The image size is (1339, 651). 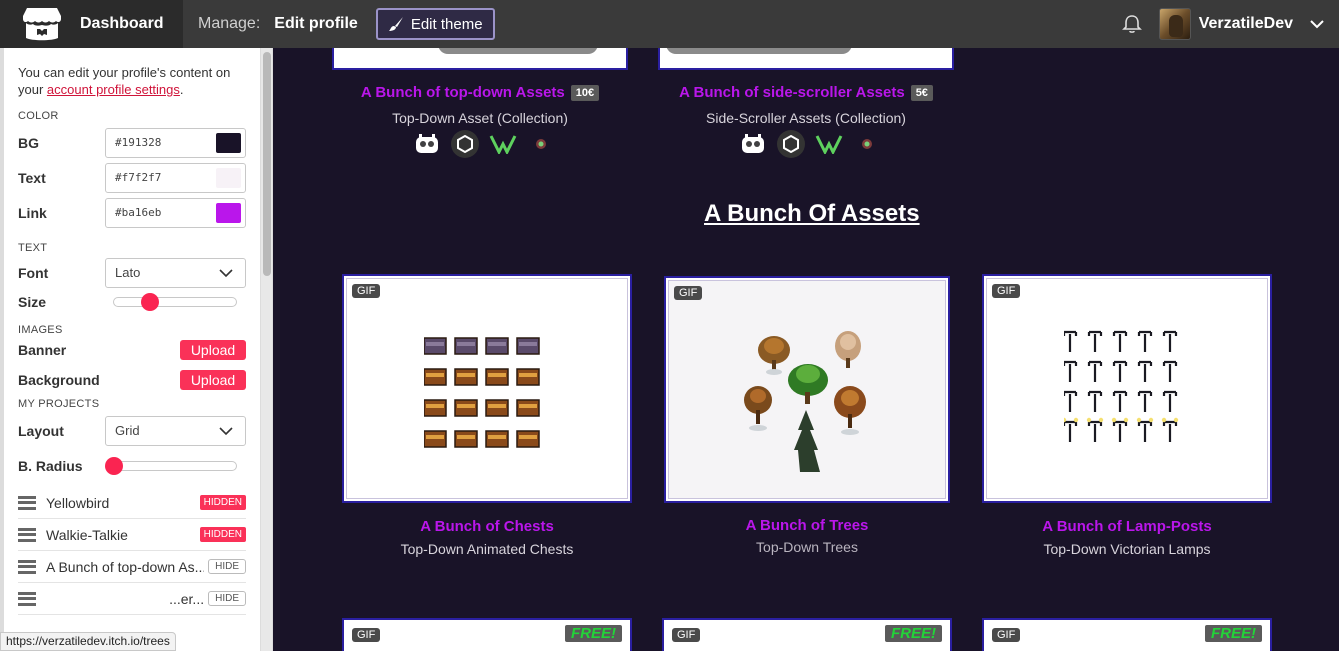 What do you see at coordinates (812, 213) in the screenshot?
I see `section-heading: A Bunch Of Assets` at bounding box center [812, 213].